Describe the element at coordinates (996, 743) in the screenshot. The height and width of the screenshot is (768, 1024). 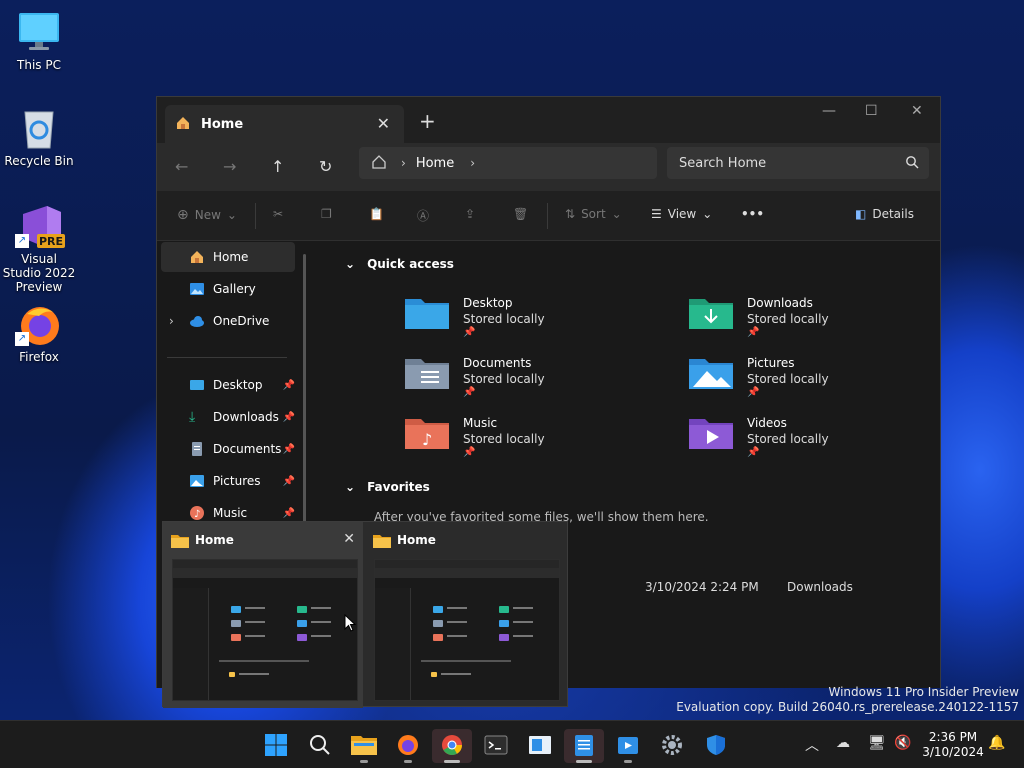
I see `notification-bell-icon: 🔔` at that location.